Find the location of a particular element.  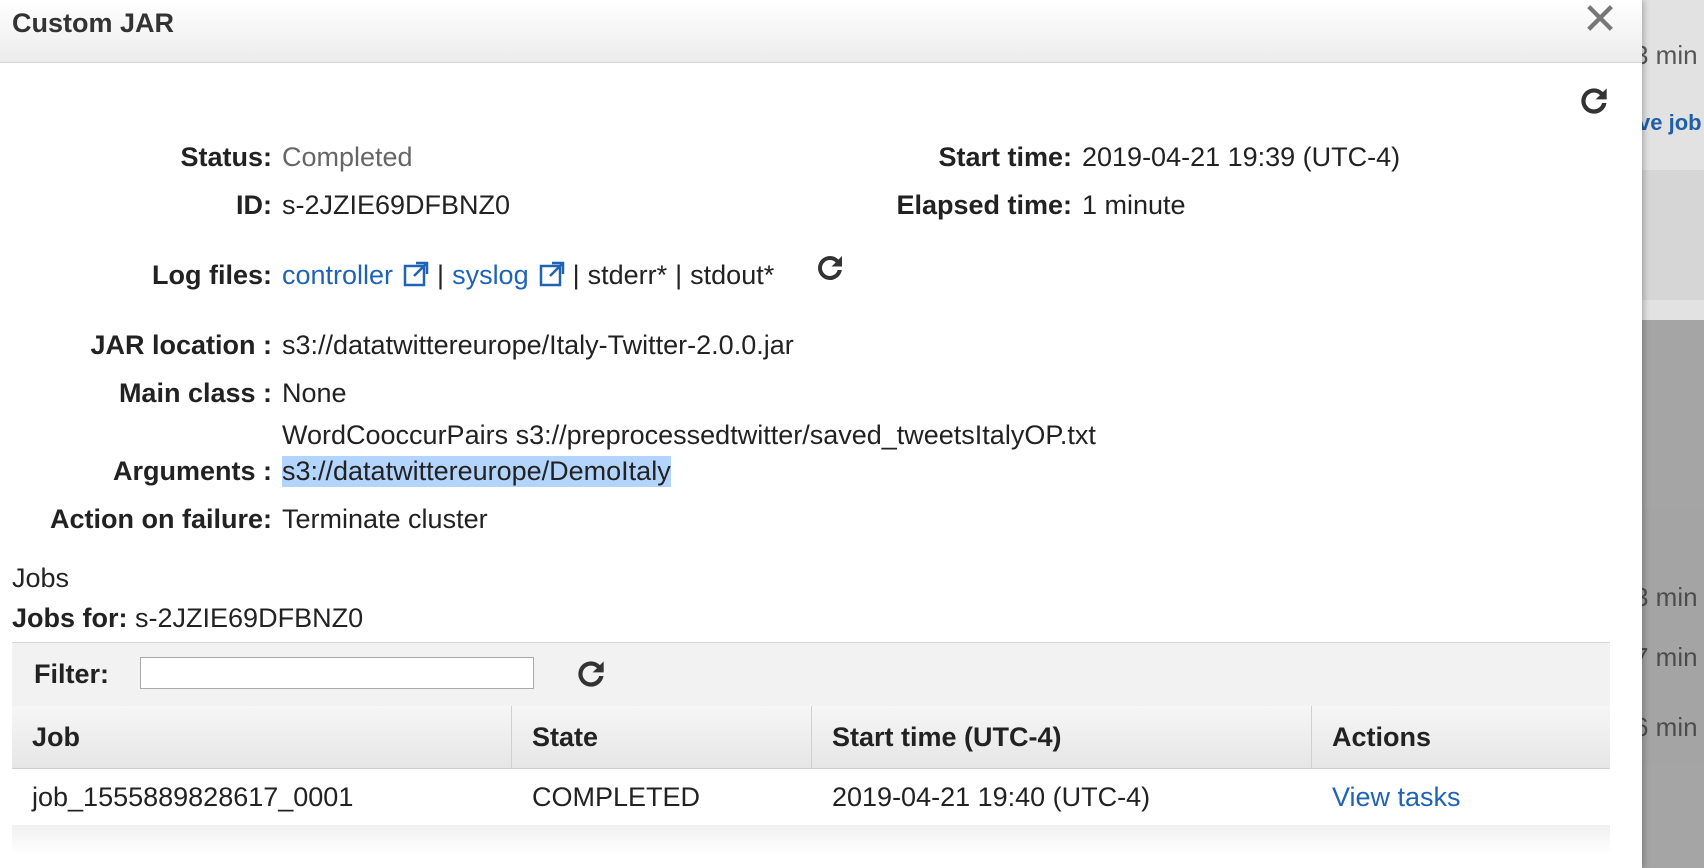

status-value: Completed is located at coordinates (347, 157).